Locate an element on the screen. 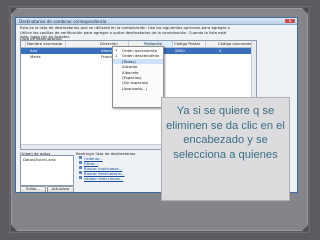 The width and height of the screenshot is (320, 240). refresh-button: Actualizar is located at coordinates (60, 189).